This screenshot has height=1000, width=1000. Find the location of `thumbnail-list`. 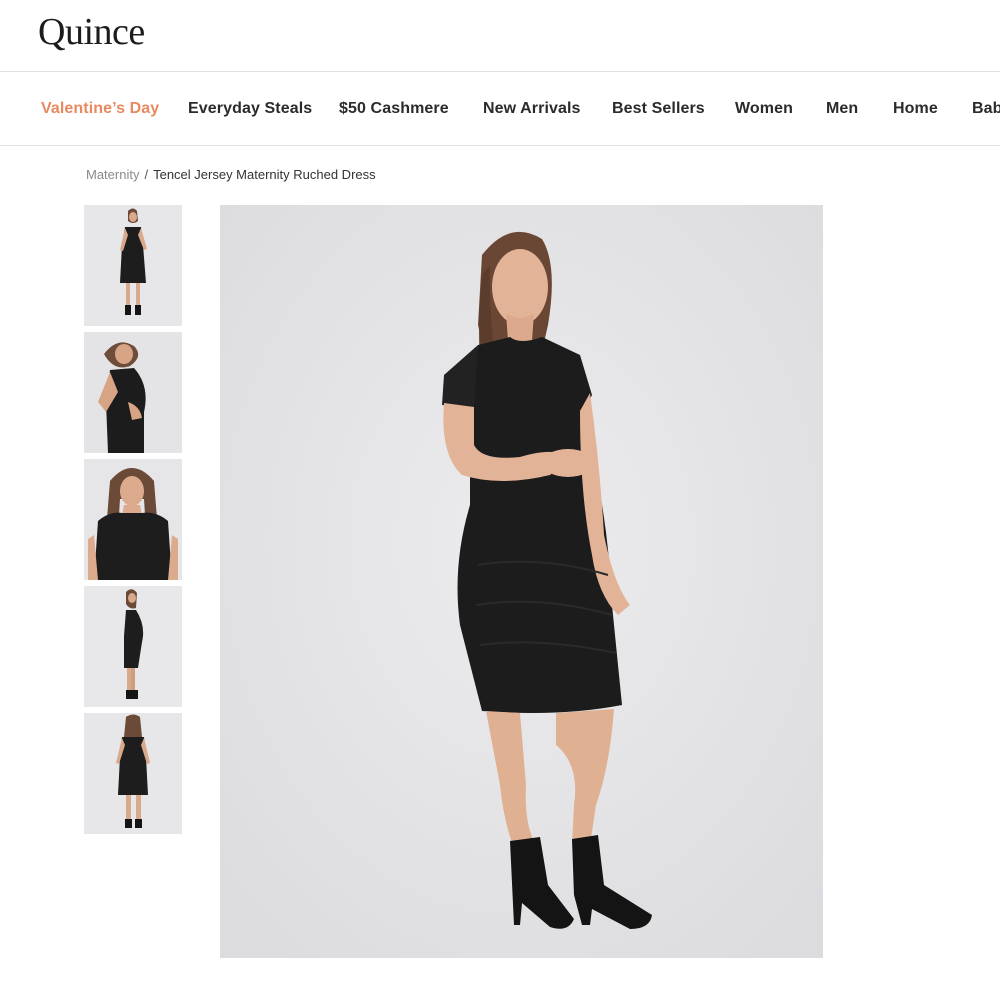

thumbnail-list is located at coordinates (133, 522).